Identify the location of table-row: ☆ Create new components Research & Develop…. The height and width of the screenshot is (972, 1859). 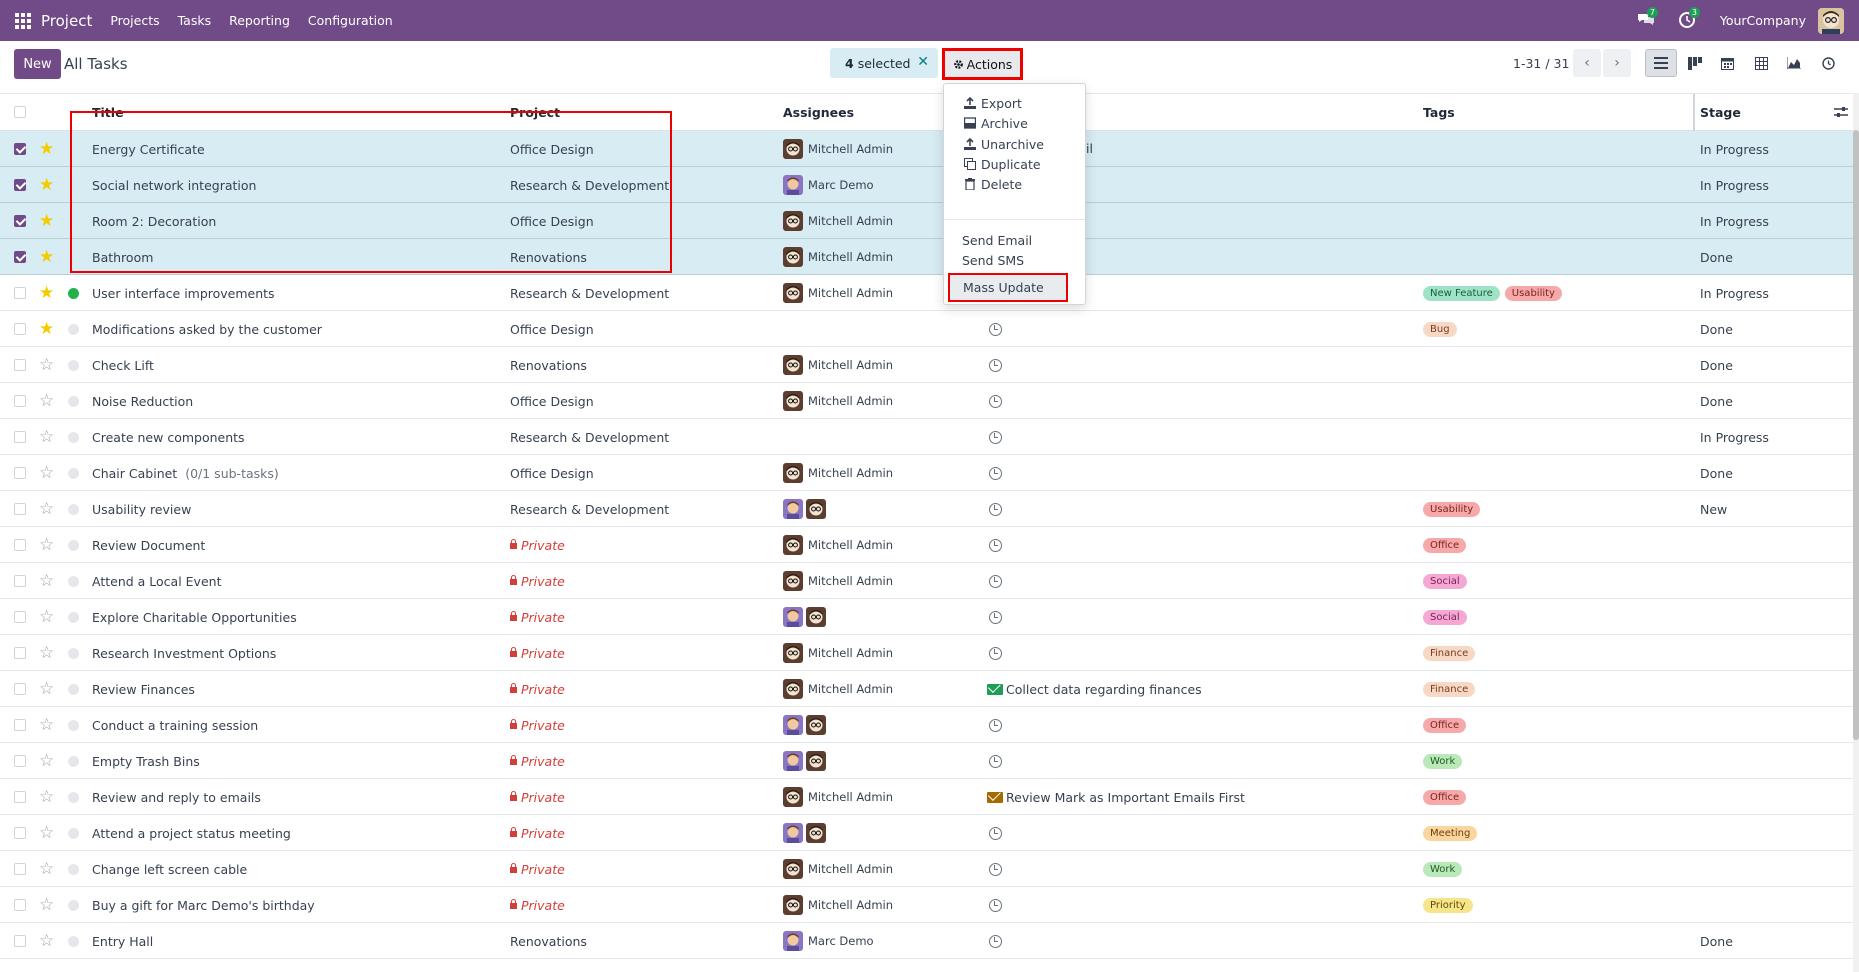
(929, 437).